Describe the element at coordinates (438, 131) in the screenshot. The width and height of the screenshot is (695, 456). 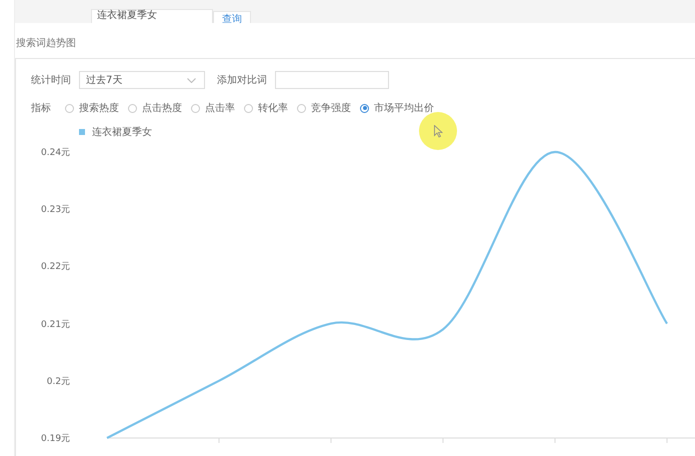
I see `pointer-icon` at that location.